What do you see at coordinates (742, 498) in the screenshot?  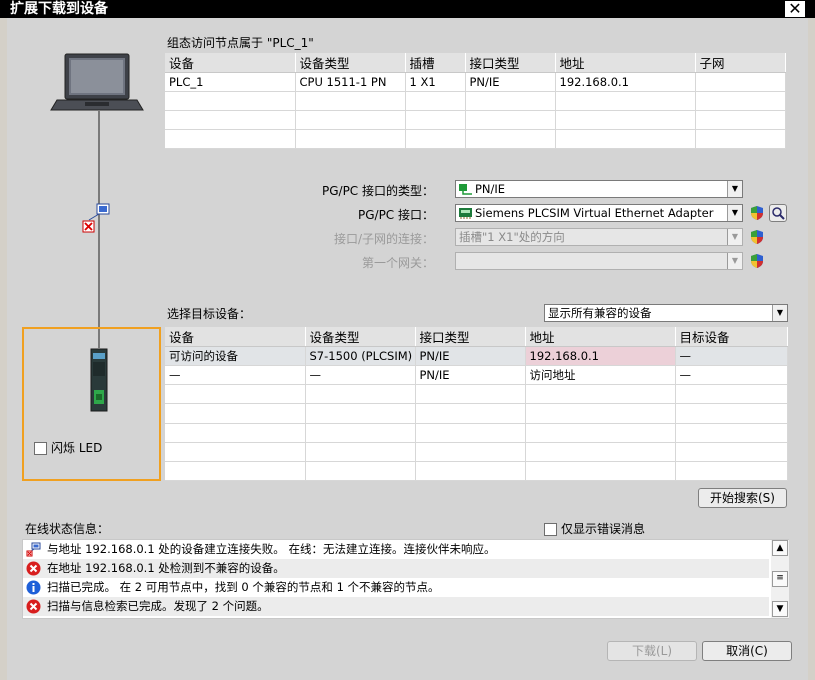 I see `start-search-button: 开始搜索(S)` at bounding box center [742, 498].